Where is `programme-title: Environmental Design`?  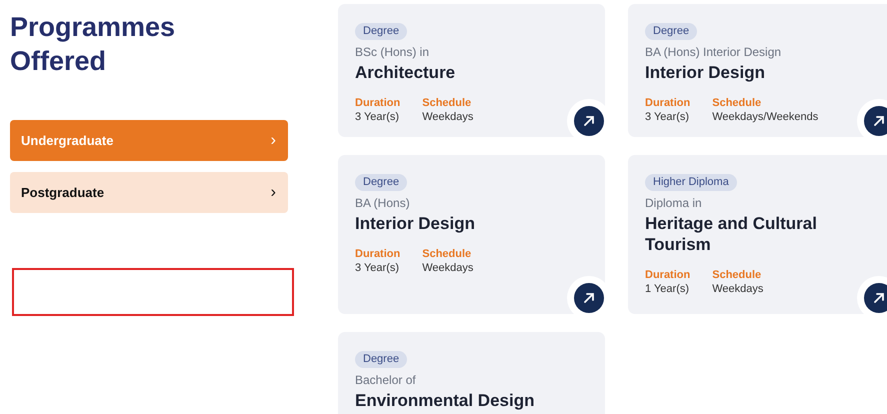 programme-title: Environmental Design is located at coordinates (445, 400).